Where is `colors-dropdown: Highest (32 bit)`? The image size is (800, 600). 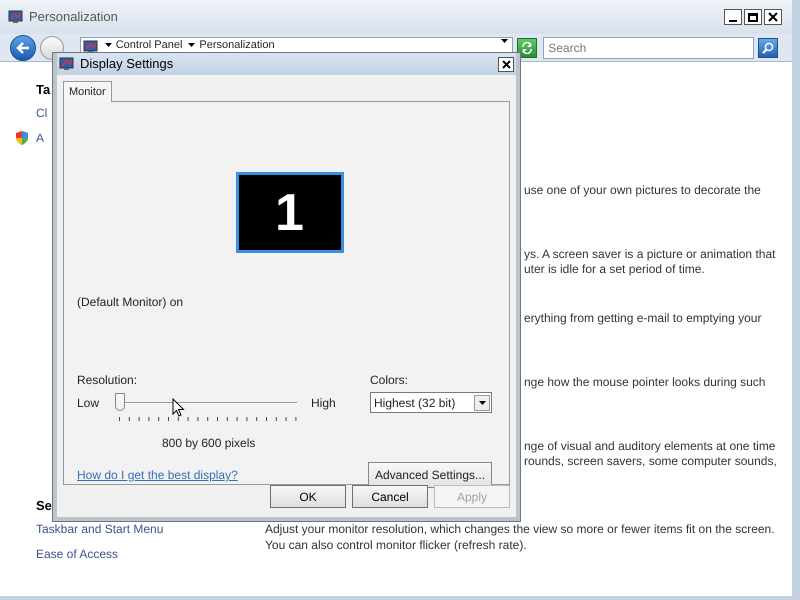 colors-dropdown: Highest (32 bit) is located at coordinates (431, 402).